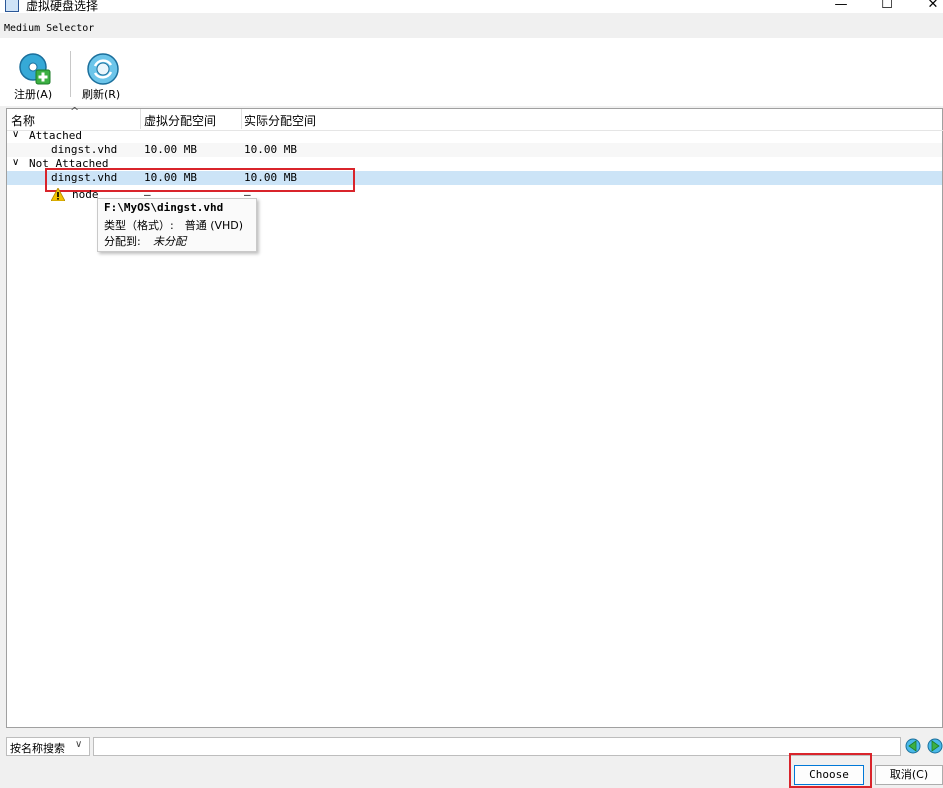 This screenshot has height=788, width=943. I want to click on tooltip-attached-value: 未分配, so click(169, 241).